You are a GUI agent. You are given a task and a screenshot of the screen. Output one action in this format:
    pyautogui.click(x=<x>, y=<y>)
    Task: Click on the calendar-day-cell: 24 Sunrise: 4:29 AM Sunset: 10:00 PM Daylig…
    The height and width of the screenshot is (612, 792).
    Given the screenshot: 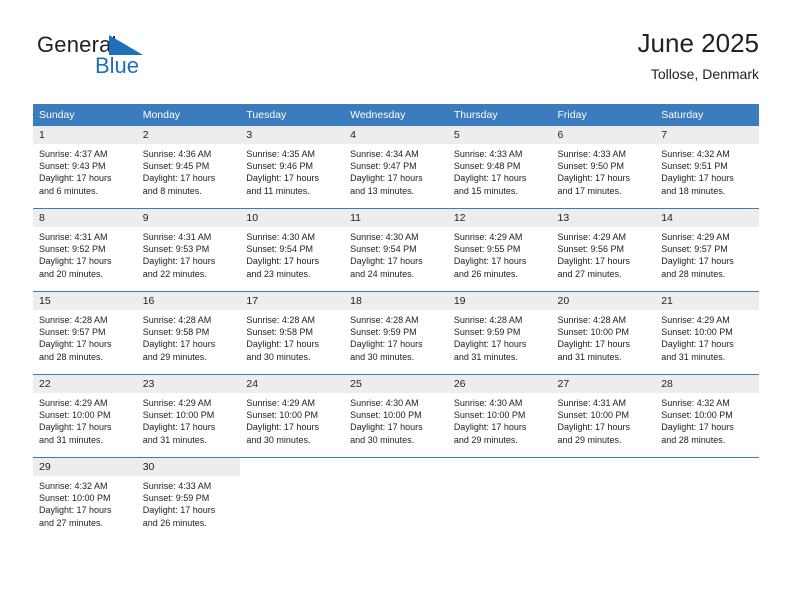 What is the action you would take?
    pyautogui.click(x=292, y=416)
    